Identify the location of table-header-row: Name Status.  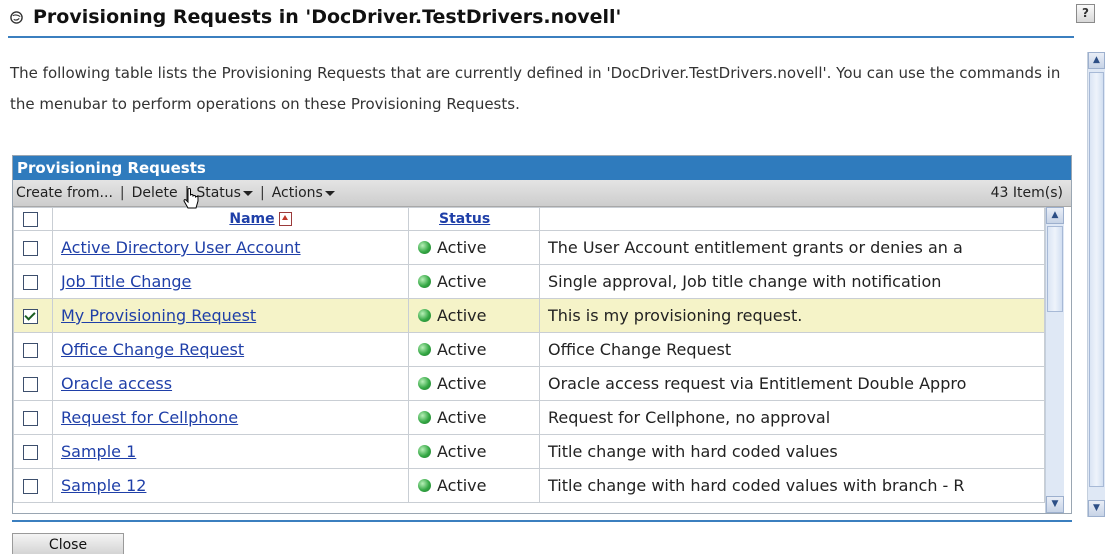
(529, 219).